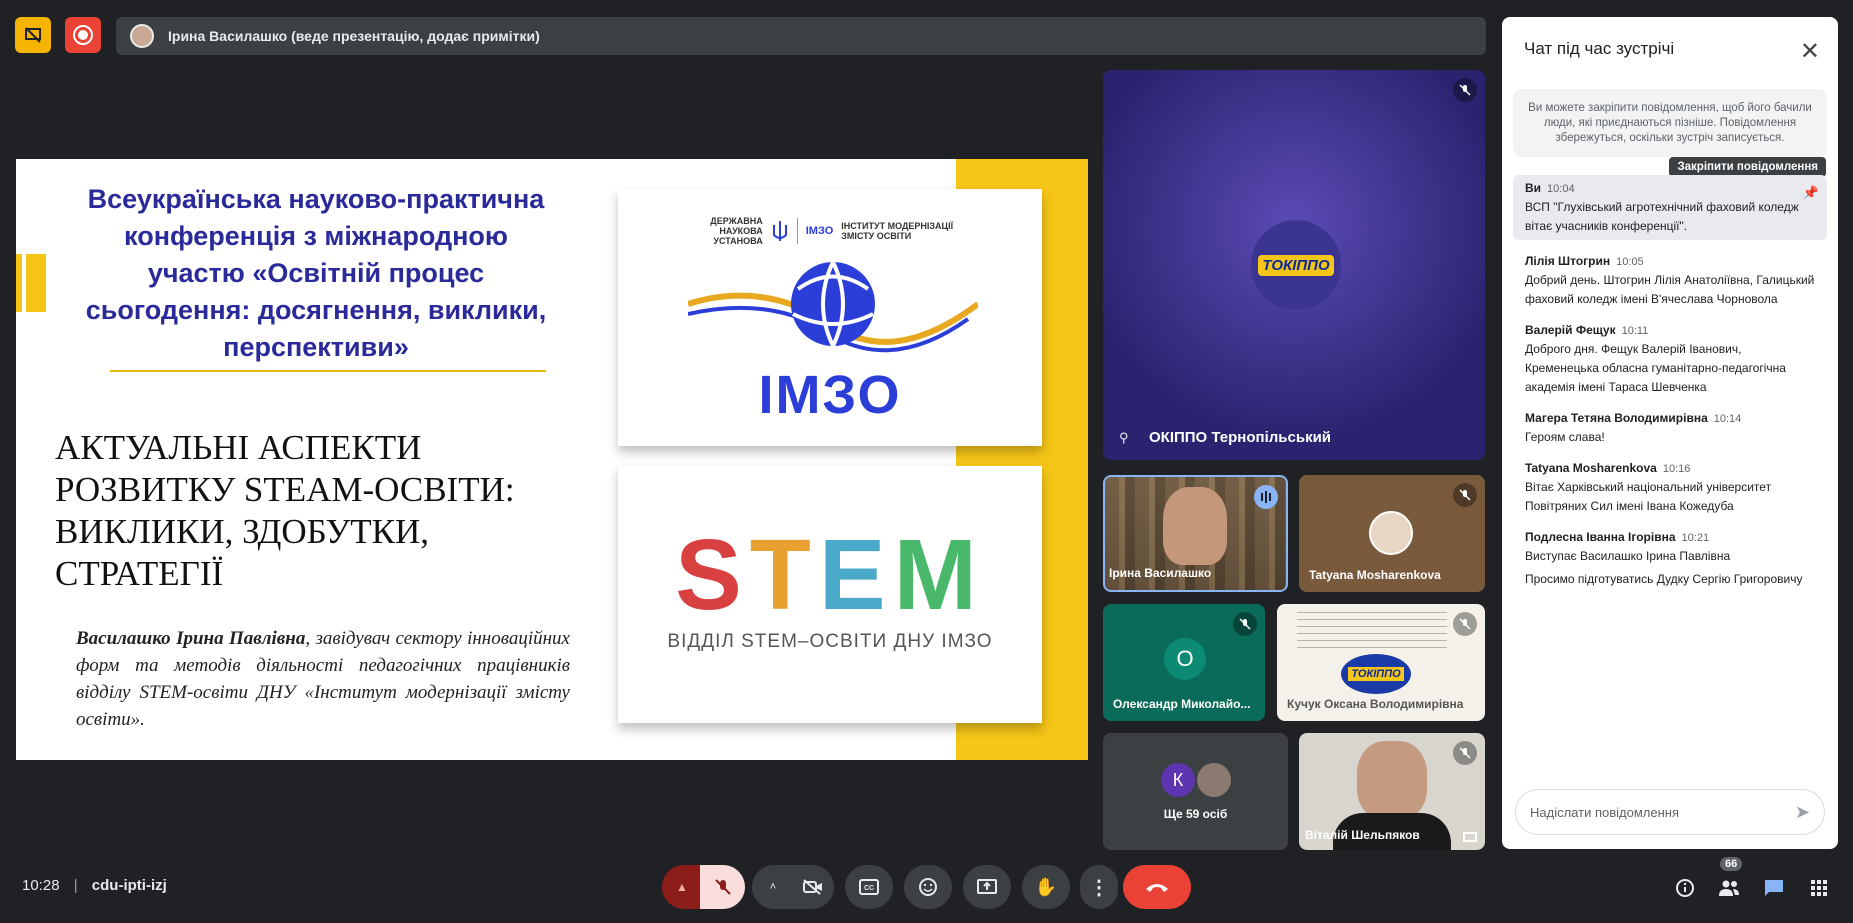 The height and width of the screenshot is (923, 1853). I want to click on raise-hand-button: ✋, so click(1046, 887).